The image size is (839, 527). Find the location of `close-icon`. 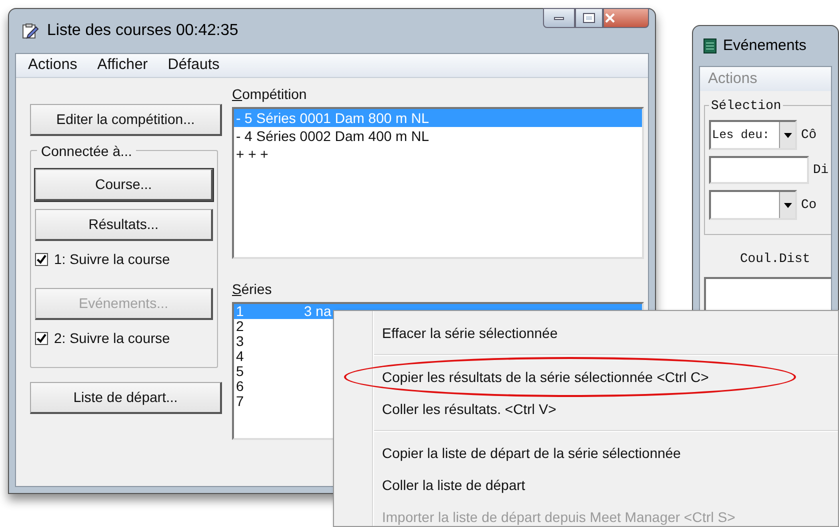

close-icon is located at coordinates (610, 18).